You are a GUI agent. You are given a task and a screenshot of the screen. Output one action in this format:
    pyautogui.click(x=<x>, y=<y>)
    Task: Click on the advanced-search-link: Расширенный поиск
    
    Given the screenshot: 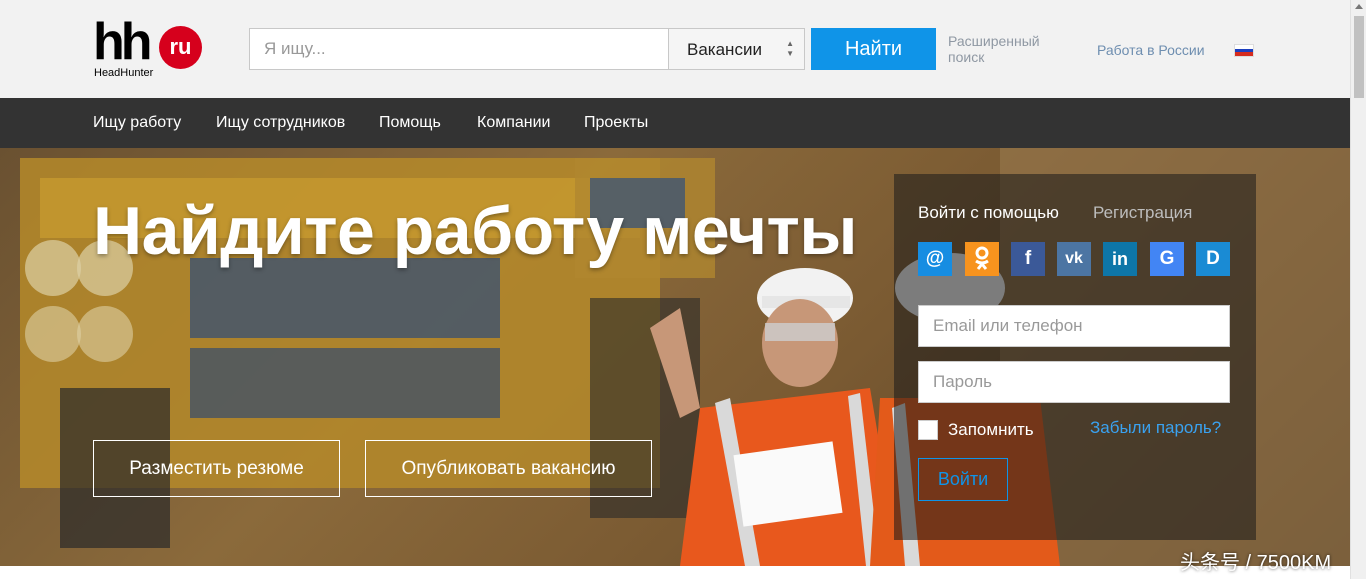 What is the action you would take?
    pyautogui.click(x=998, y=49)
    